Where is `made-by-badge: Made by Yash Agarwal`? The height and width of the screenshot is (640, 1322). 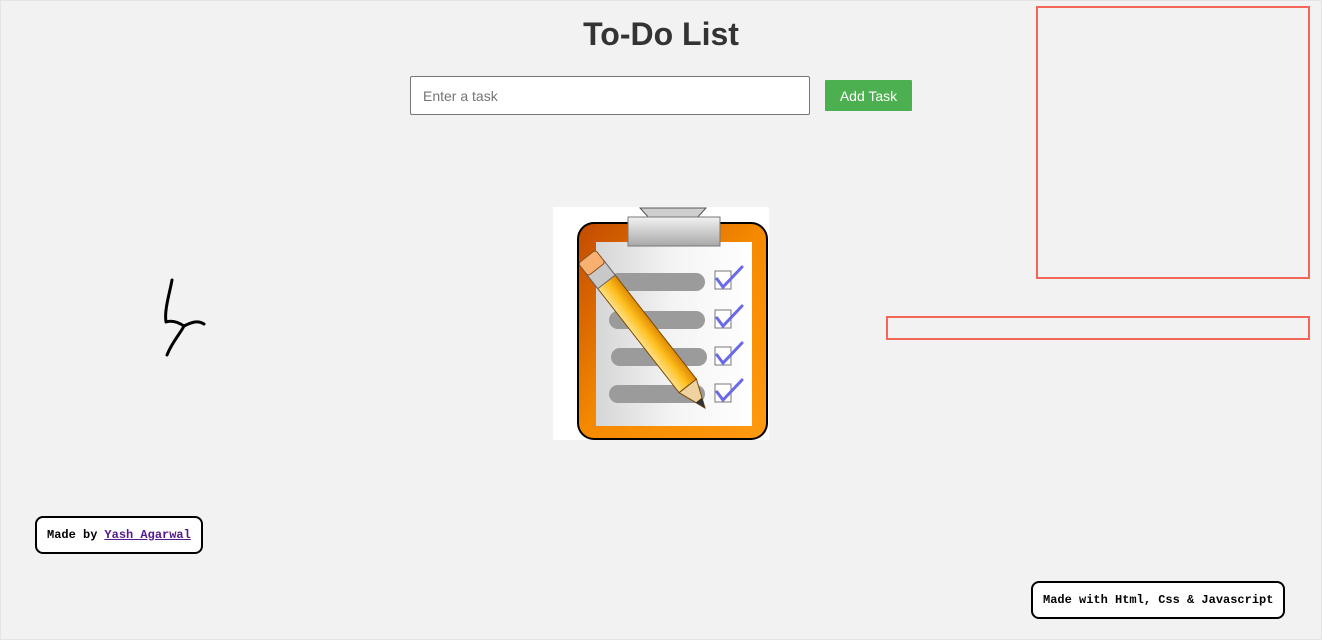 made-by-badge: Made by Yash Agarwal is located at coordinates (119, 535).